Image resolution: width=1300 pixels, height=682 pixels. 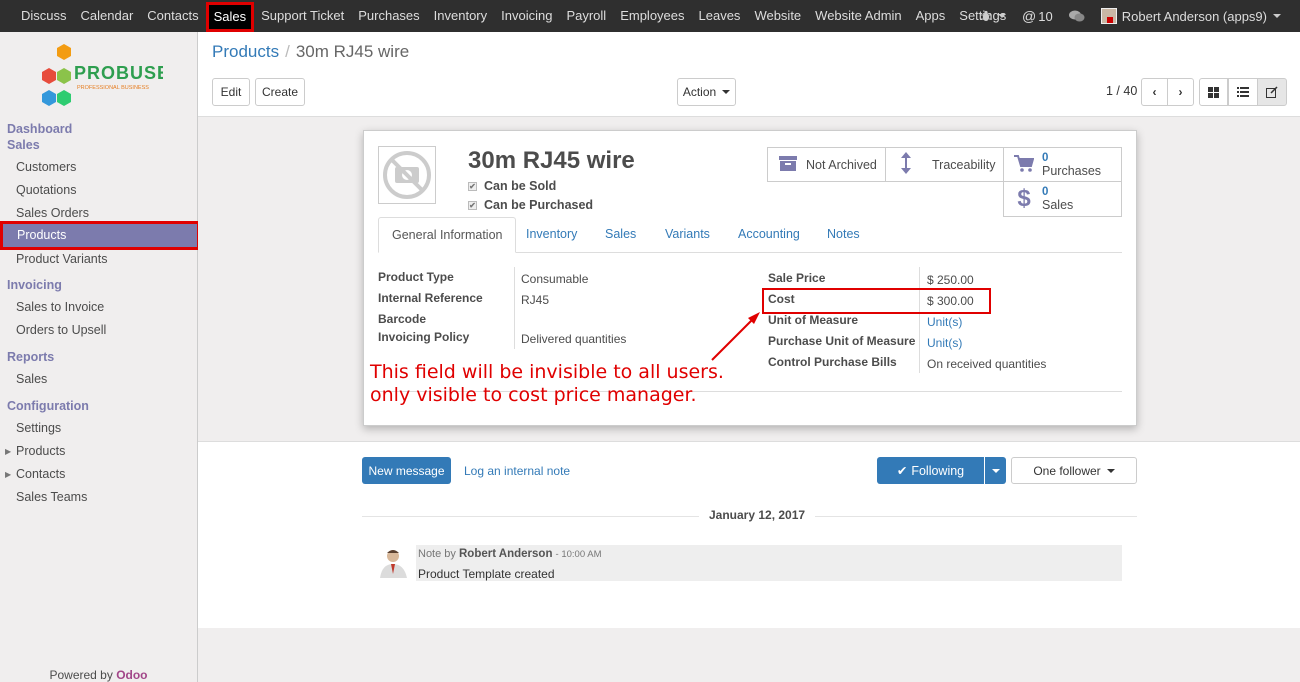 I want to click on odoo-link: Odoo, so click(x=131, y=675).